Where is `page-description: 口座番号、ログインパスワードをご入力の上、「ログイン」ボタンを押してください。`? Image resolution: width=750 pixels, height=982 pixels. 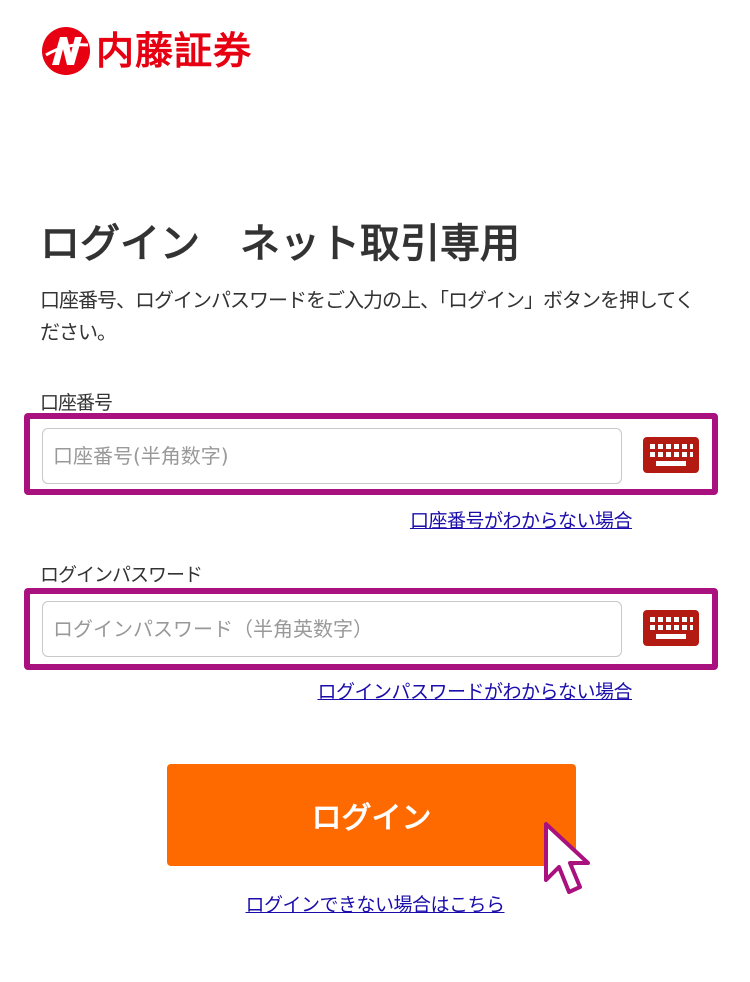
page-description: 口座番号、ログインパスワードをご入力の上、「ログイン」ボタンを押してください。 is located at coordinates (367, 316).